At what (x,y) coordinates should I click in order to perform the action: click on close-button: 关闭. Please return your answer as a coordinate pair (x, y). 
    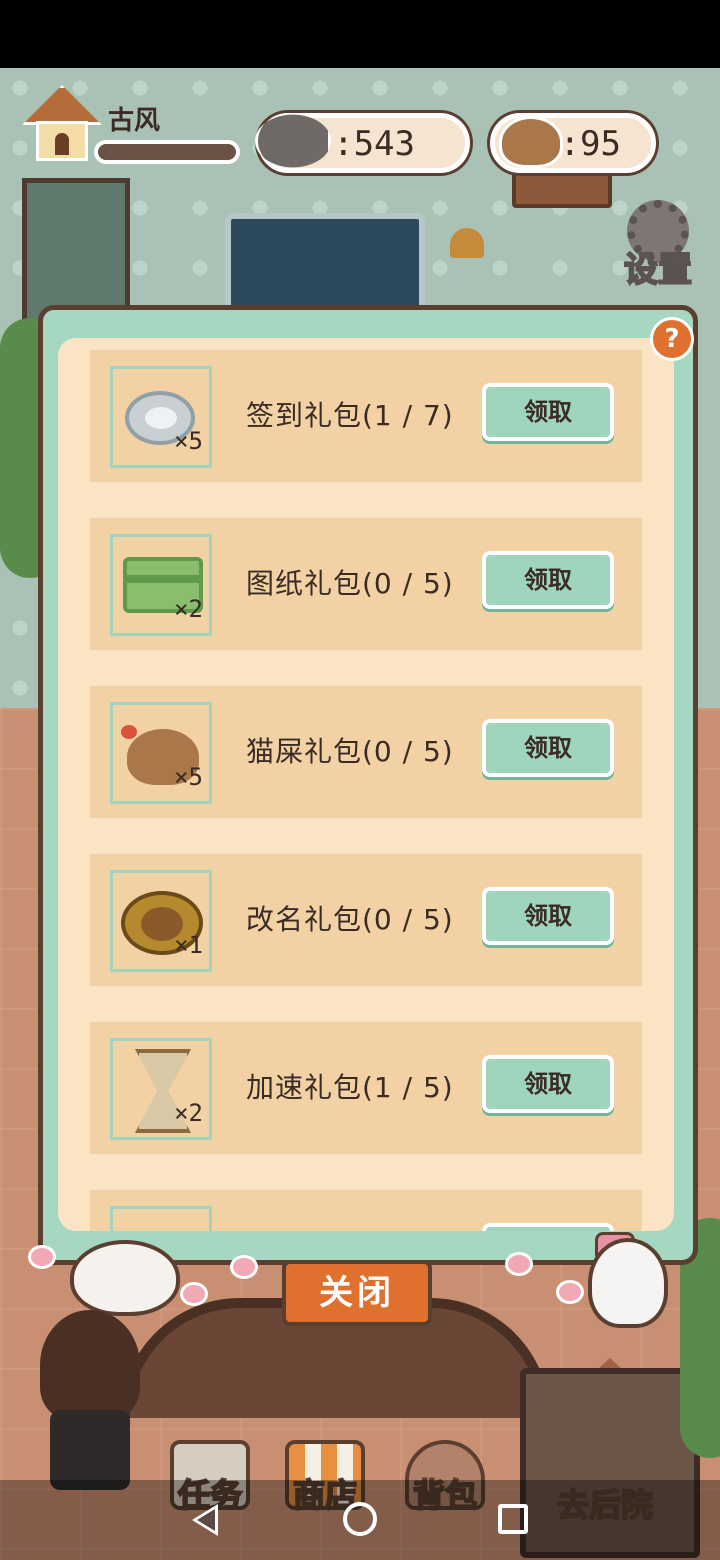
    Looking at the image, I should click on (357, 1293).